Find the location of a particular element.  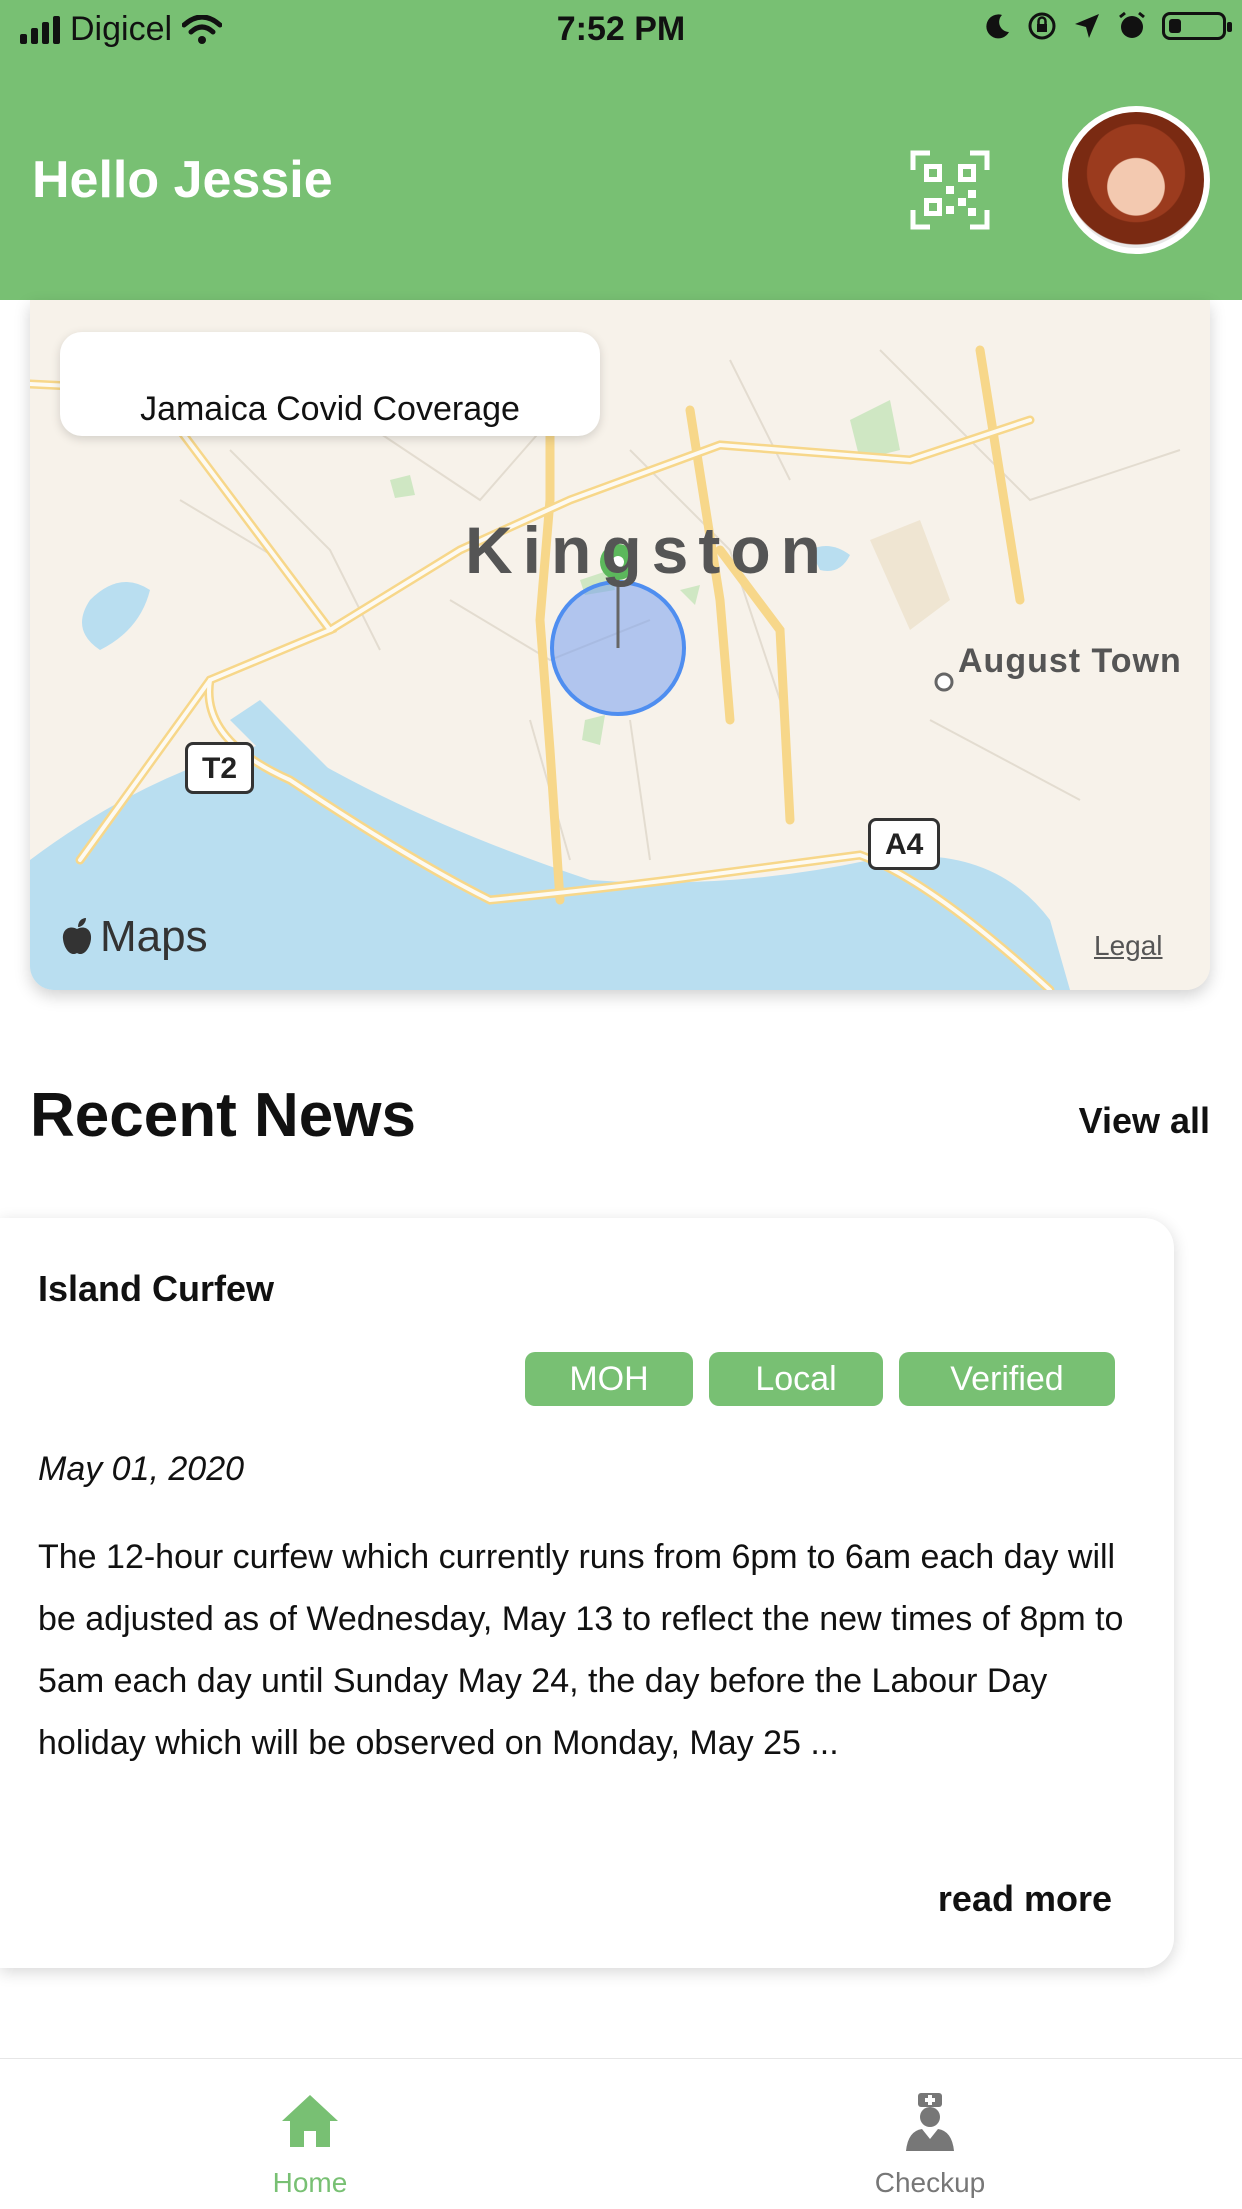

qr-code-icon is located at coordinates (950, 190).